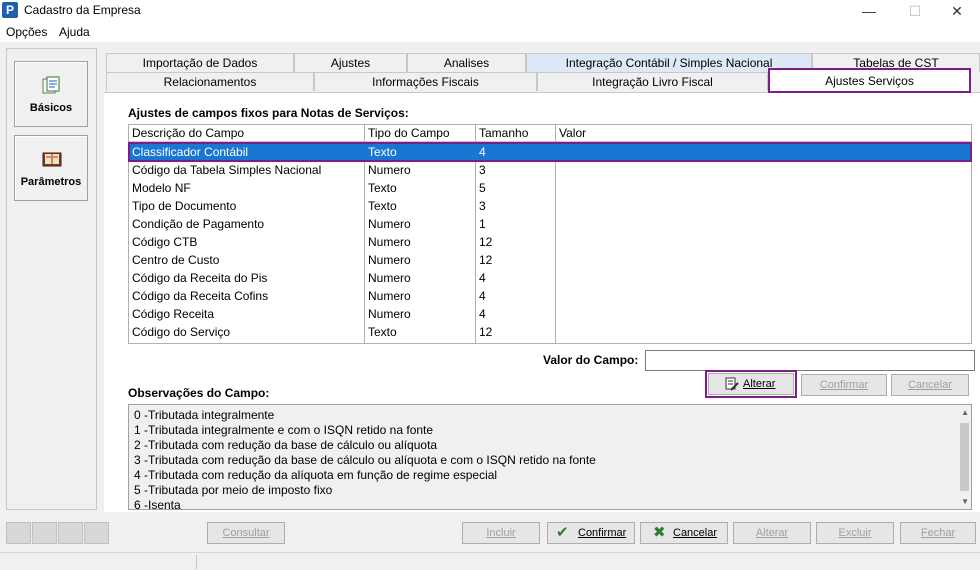 The width and height of the screenshot is (980, 570). What do you see at coordinates (157, 504) in the screenshot?
I see `obs-line: 6 -Isenta` at bounding box center [157, 504].